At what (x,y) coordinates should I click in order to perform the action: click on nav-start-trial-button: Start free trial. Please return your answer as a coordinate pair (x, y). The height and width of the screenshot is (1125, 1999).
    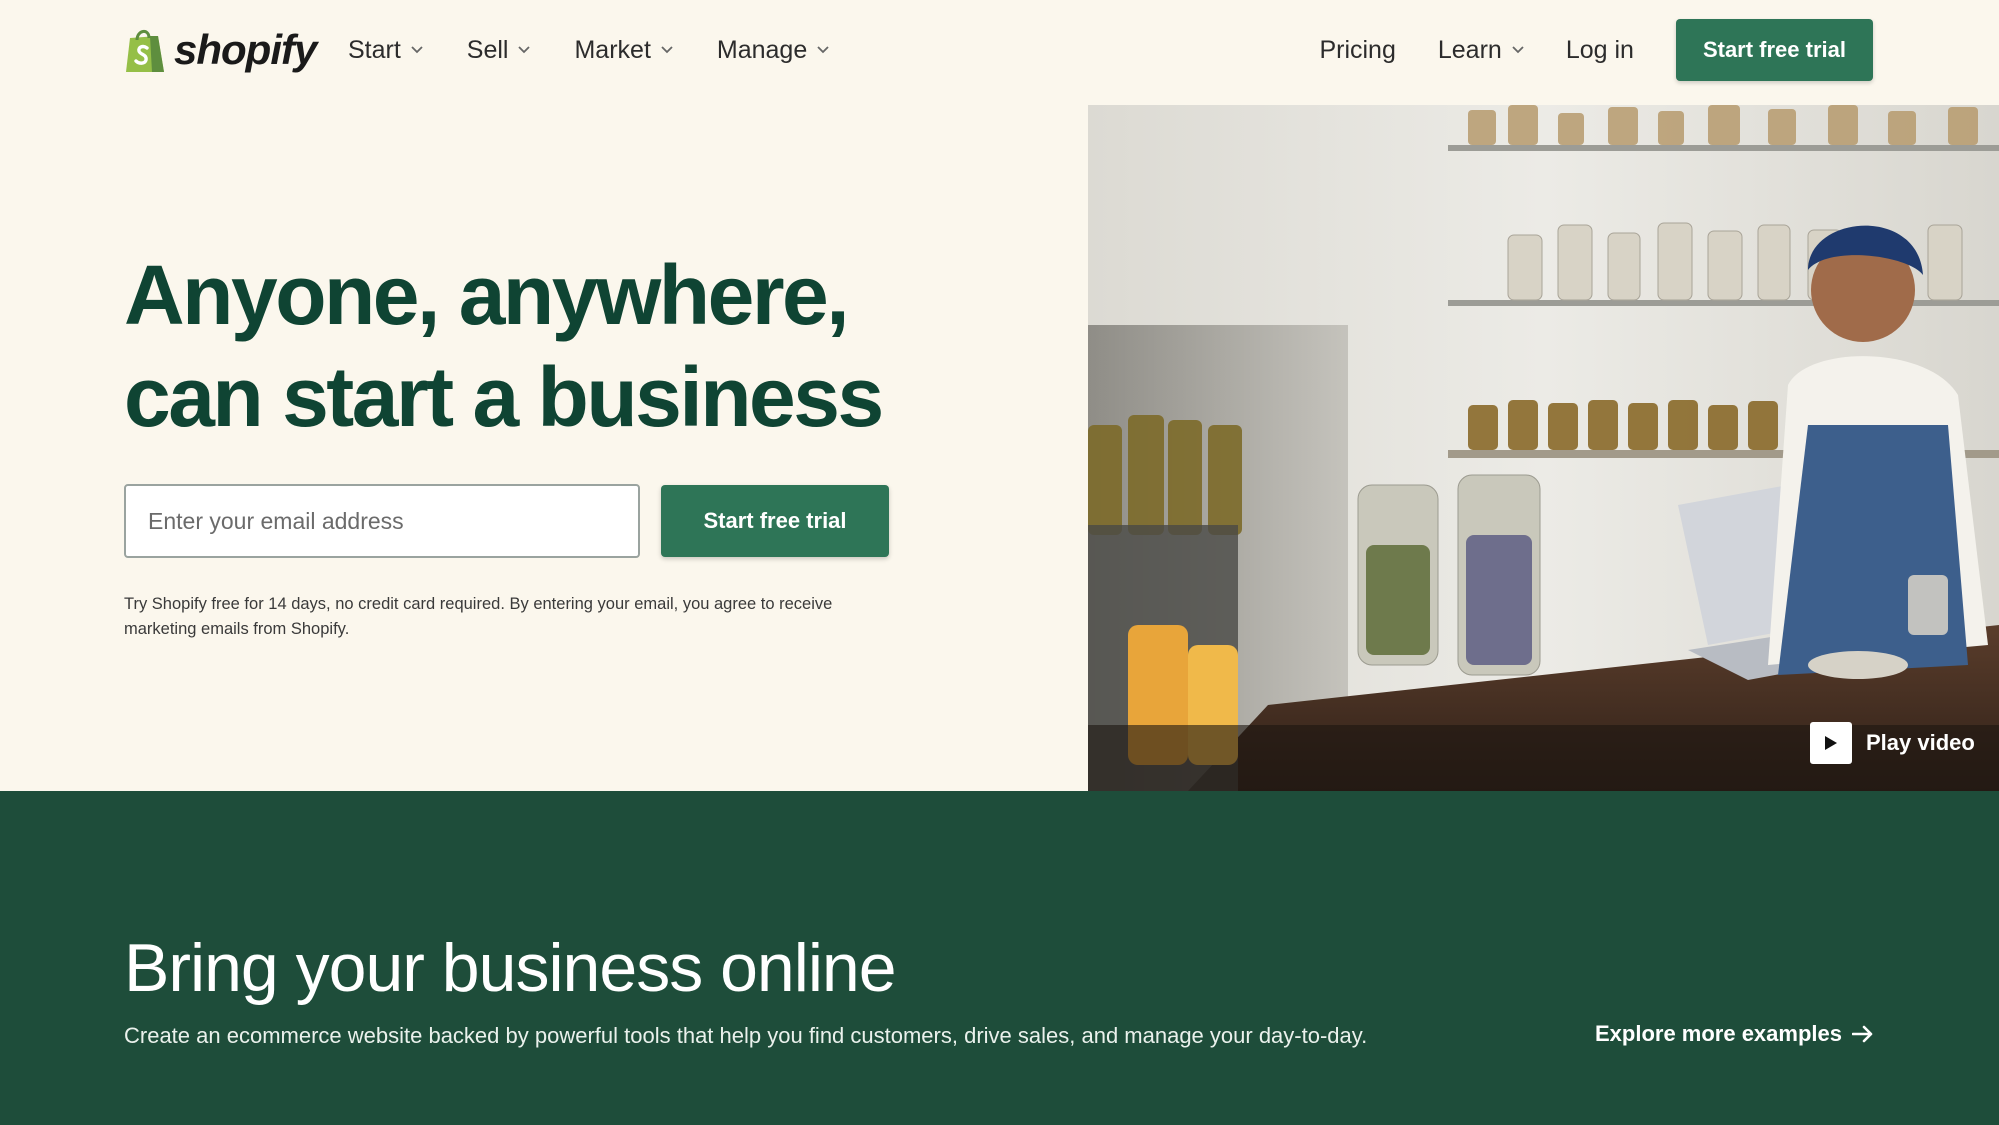
    Looking at the image, I should click on (1774, 50).